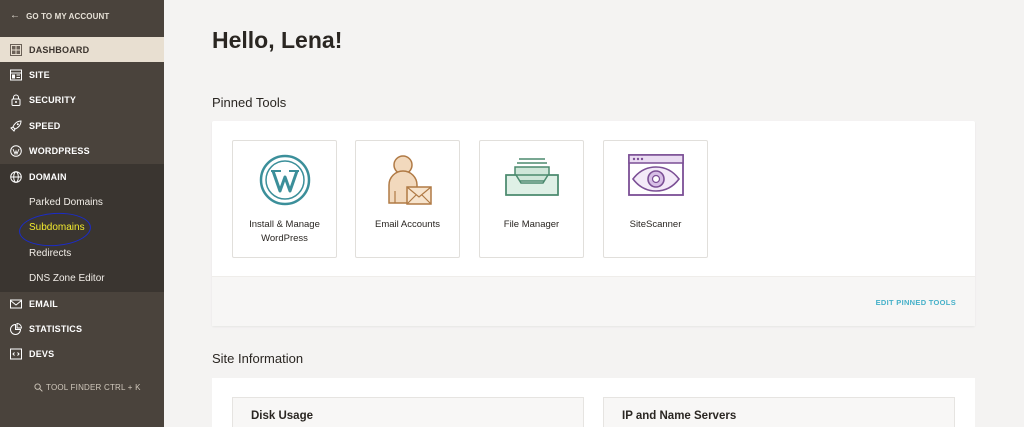 This screenshot has width=1024, height=427. I want to click on arrow-left-icon: ←, so click(15, 15).